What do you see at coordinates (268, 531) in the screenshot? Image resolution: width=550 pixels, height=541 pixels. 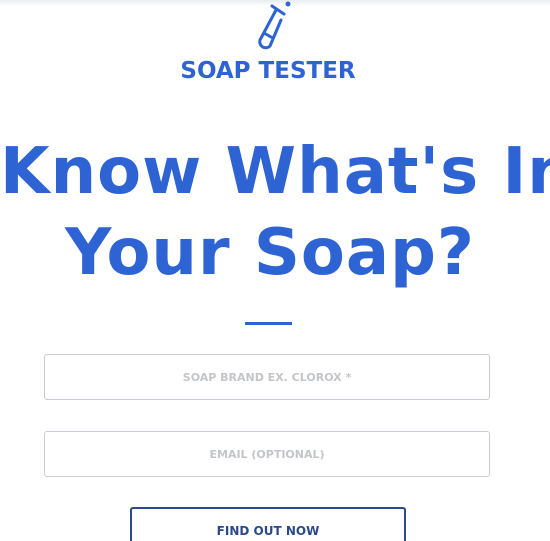 I see `find-out-now-label: FIND OUT NOW` at bounding box center [268, 531].